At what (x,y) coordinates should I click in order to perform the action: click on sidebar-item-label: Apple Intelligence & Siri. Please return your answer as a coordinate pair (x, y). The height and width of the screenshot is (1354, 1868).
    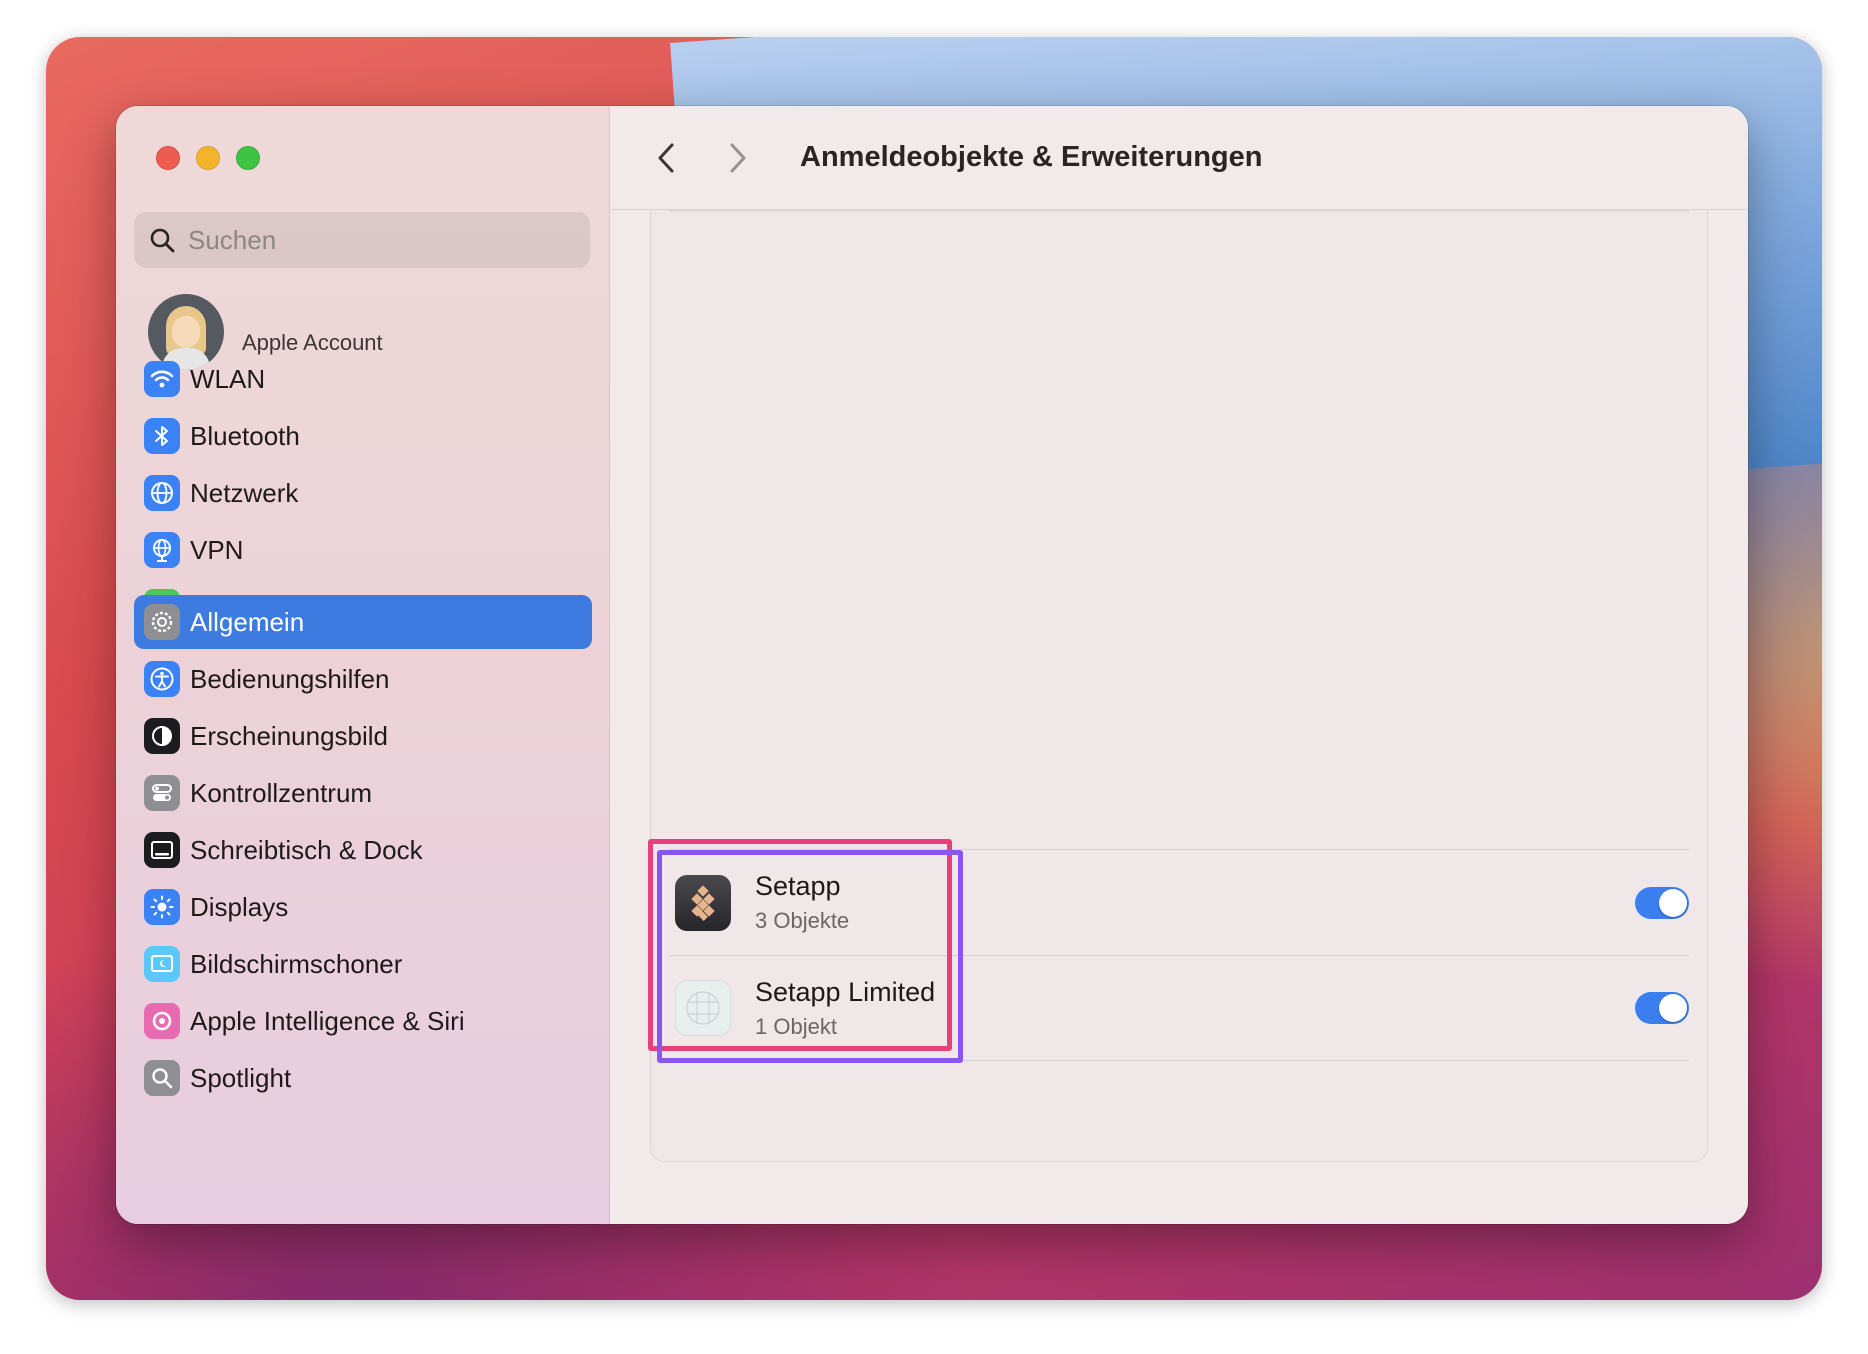
    Looking at the image, I should click on (327, 1020).